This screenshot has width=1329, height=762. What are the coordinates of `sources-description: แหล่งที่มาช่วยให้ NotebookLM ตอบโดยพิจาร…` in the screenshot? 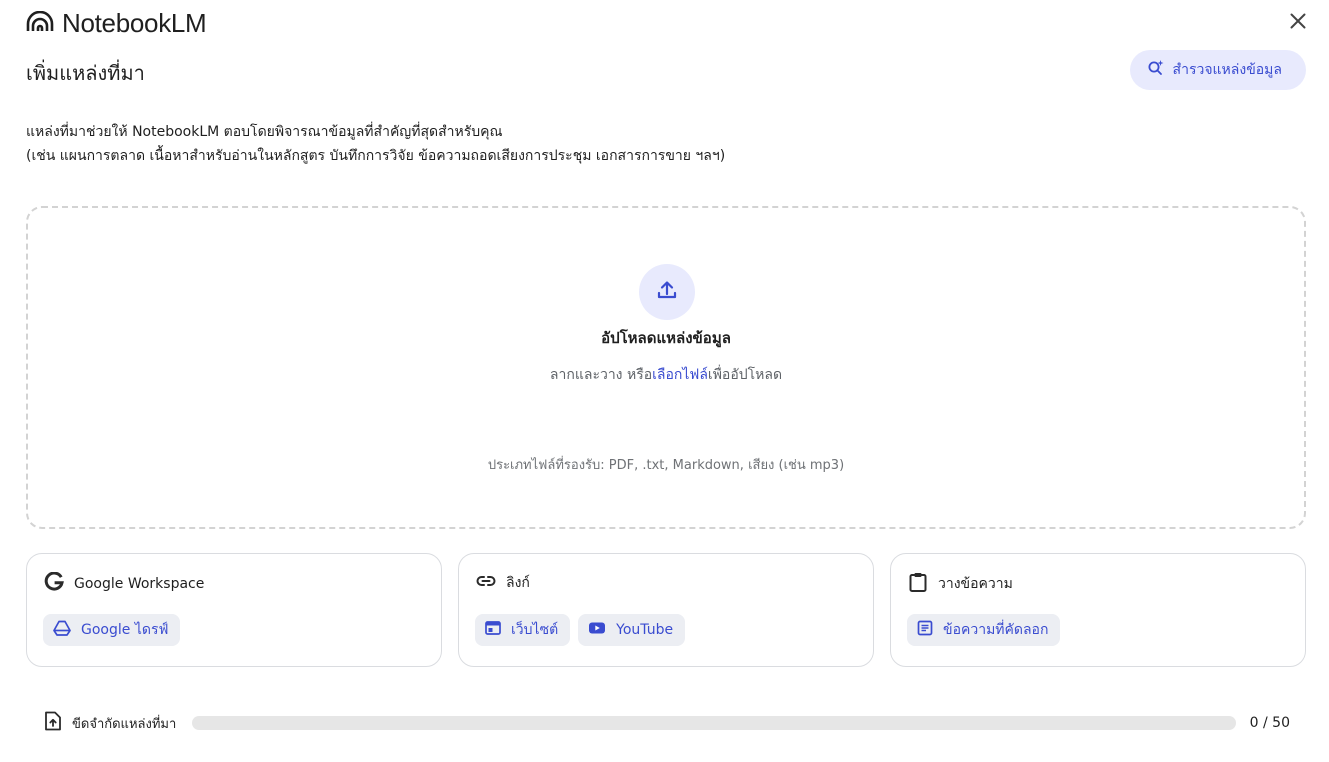 It's located at (375, 144).